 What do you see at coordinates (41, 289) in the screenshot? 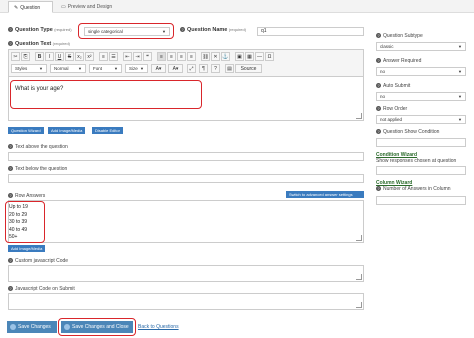
I see `js-on-submit-label: ? Javascript Code on Submit` at bounding box center [41, 289].